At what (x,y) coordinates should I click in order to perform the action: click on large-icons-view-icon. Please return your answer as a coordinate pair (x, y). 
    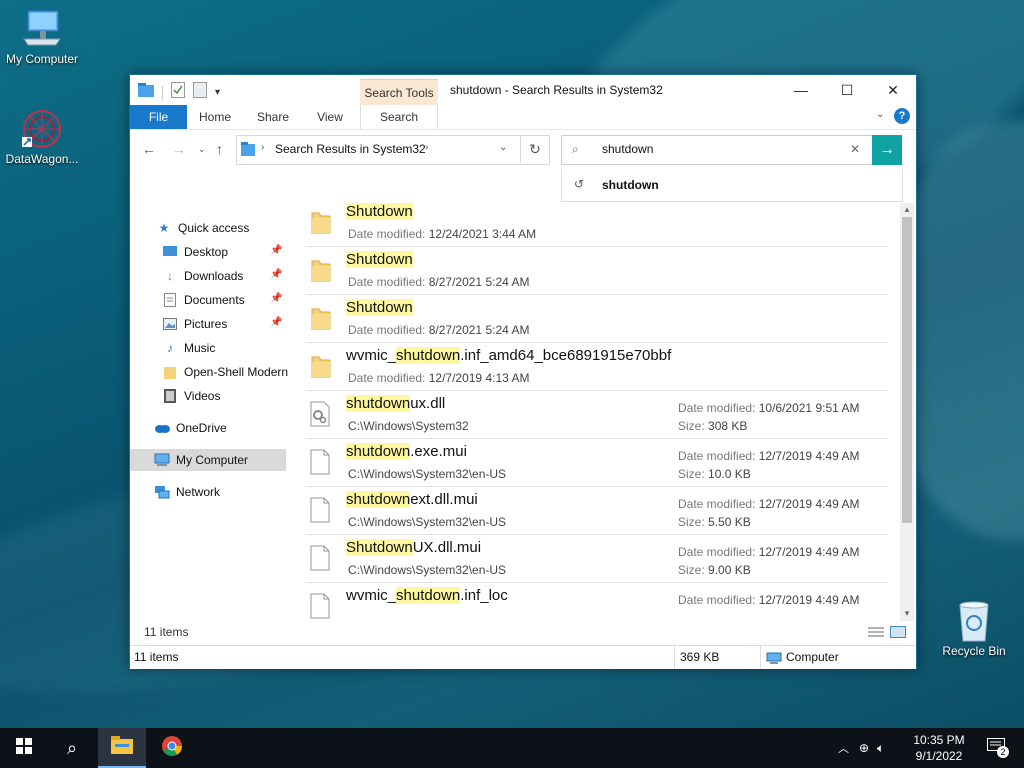
    Looking at the image, I should click on (898, 634).